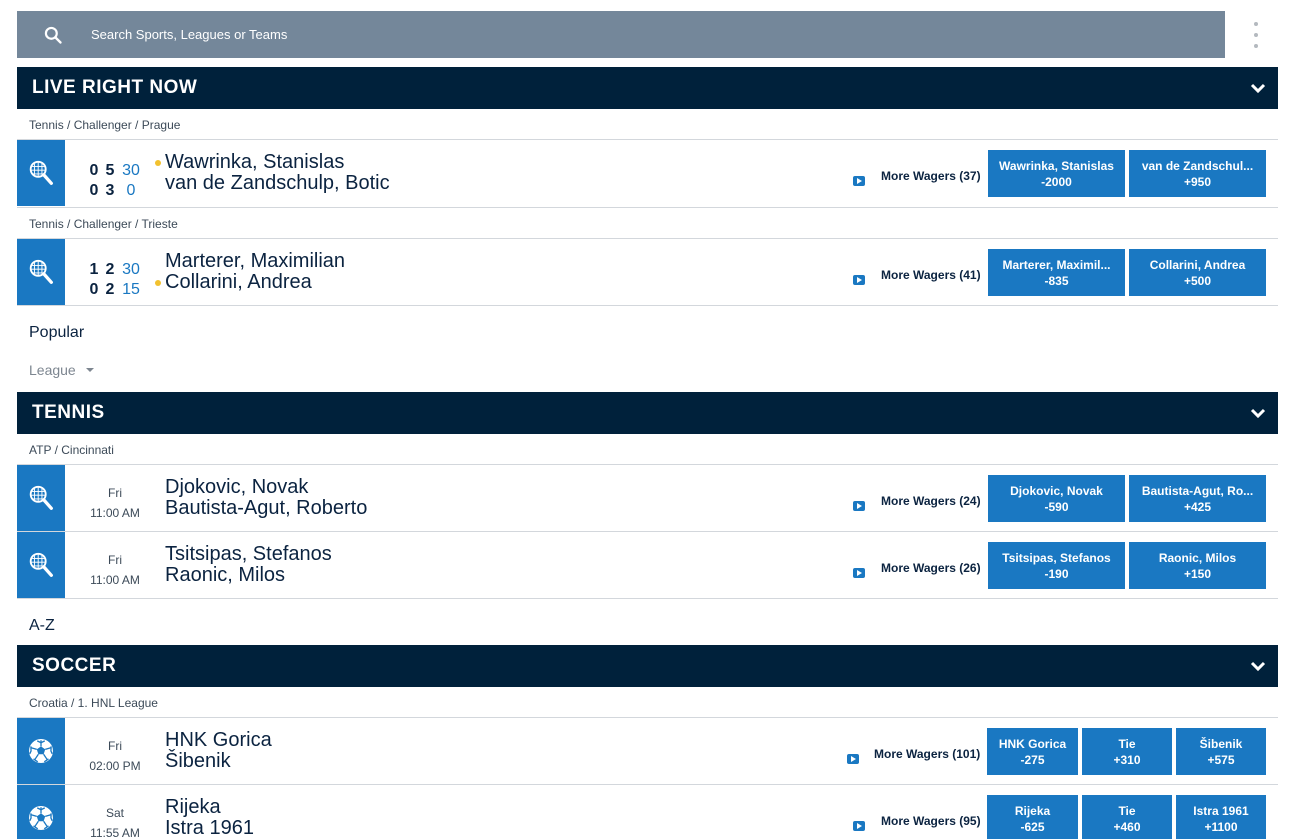  Describe the element at coordinates (1127, 751) in the screenshot. I see `odds-button: Tie +310` at that location.